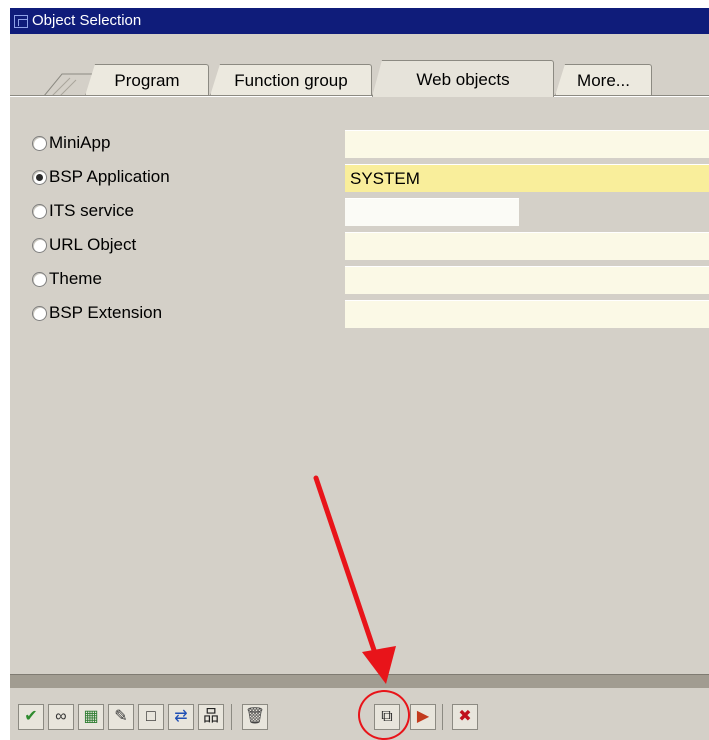  I want to click on option-row-bsp-application: BSP Application SYSTEM, so click(359, 177).